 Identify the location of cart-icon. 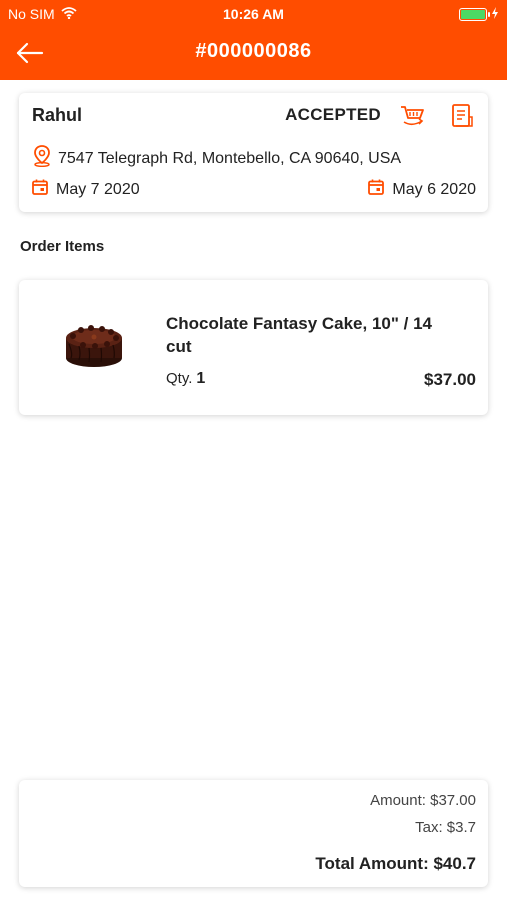
(413, 119).